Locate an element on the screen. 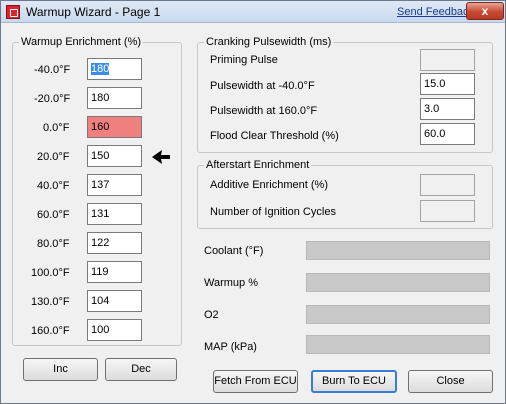  additive-enrichment-label: Additive Enrichment (%) is located at coordinates (269, 185).